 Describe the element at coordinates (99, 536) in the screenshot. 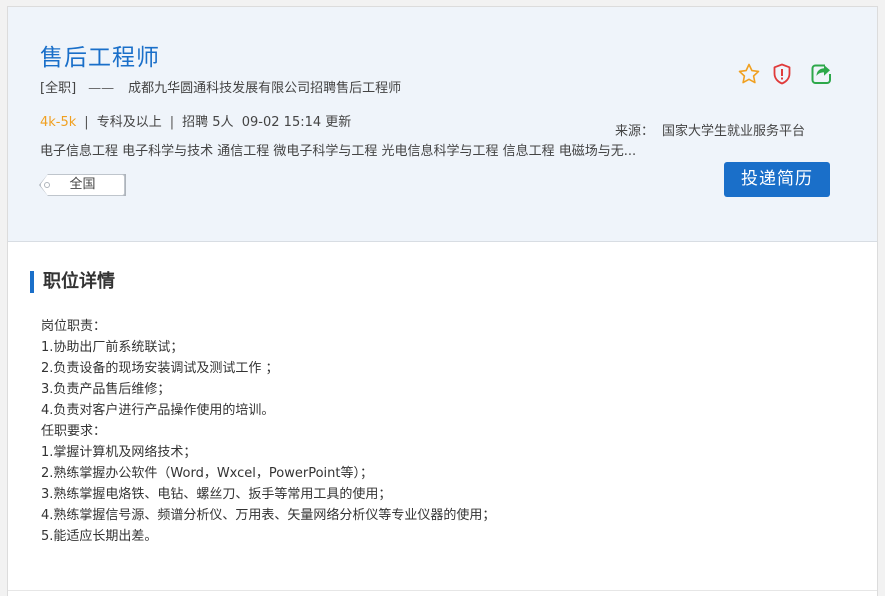

I see `description-line: 5.能适应长期出差。` at that location.